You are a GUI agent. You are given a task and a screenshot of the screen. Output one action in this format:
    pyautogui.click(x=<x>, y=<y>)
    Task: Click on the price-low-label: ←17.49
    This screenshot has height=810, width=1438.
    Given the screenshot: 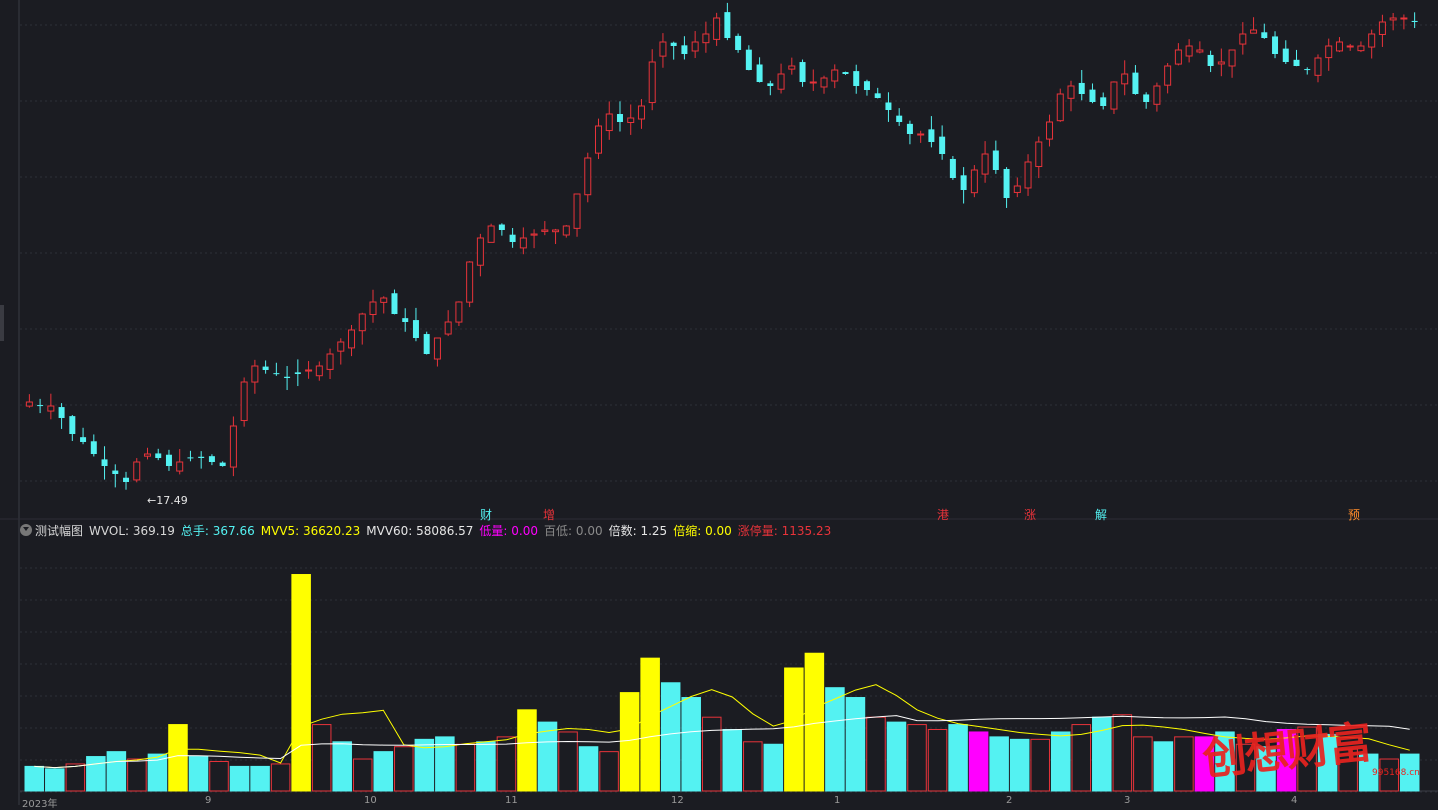 What is the action you would take?
    pyautogui.click(x=167, y=500)
    